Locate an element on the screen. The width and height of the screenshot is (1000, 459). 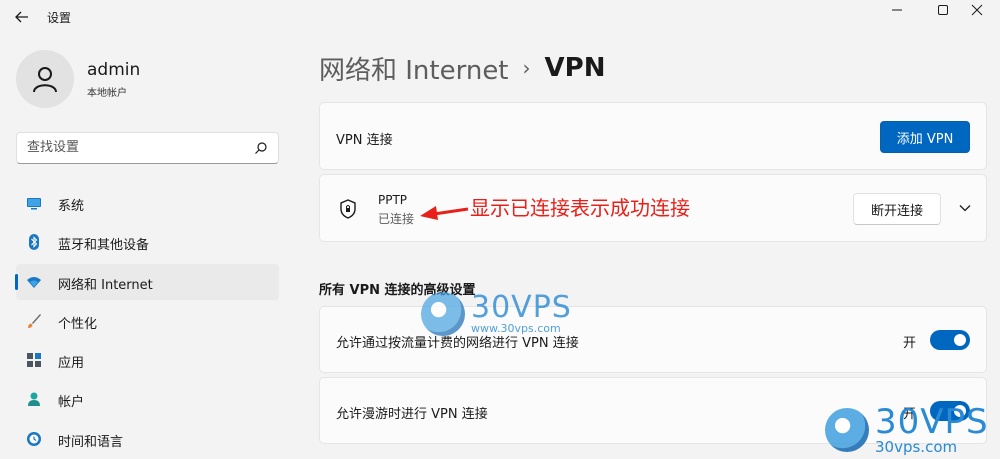
vpn-connections-label: VPN 连接 is located at coordinates (364, 140).